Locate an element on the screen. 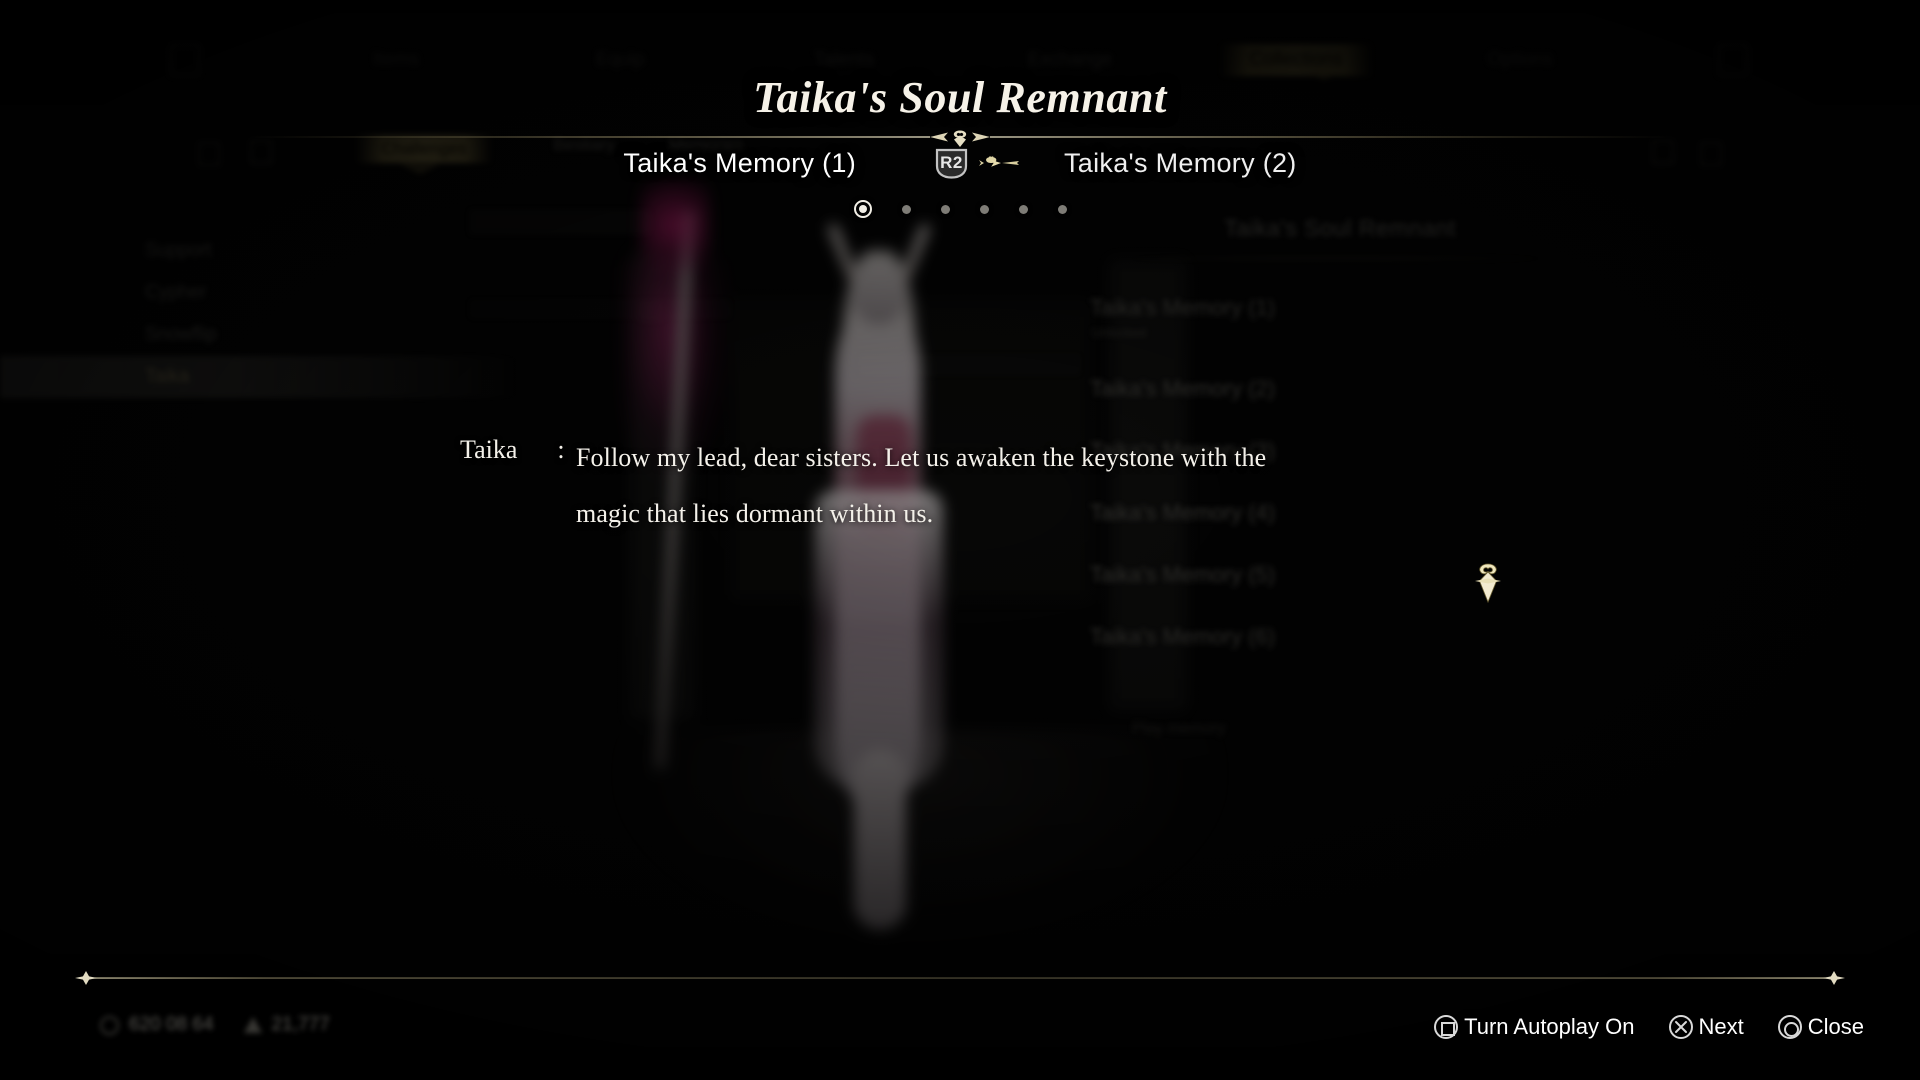 Image resolution: width=1920 pixels, height=1080 pixels. memory-switch-hint: R2 is located at coordinates (977, 163).